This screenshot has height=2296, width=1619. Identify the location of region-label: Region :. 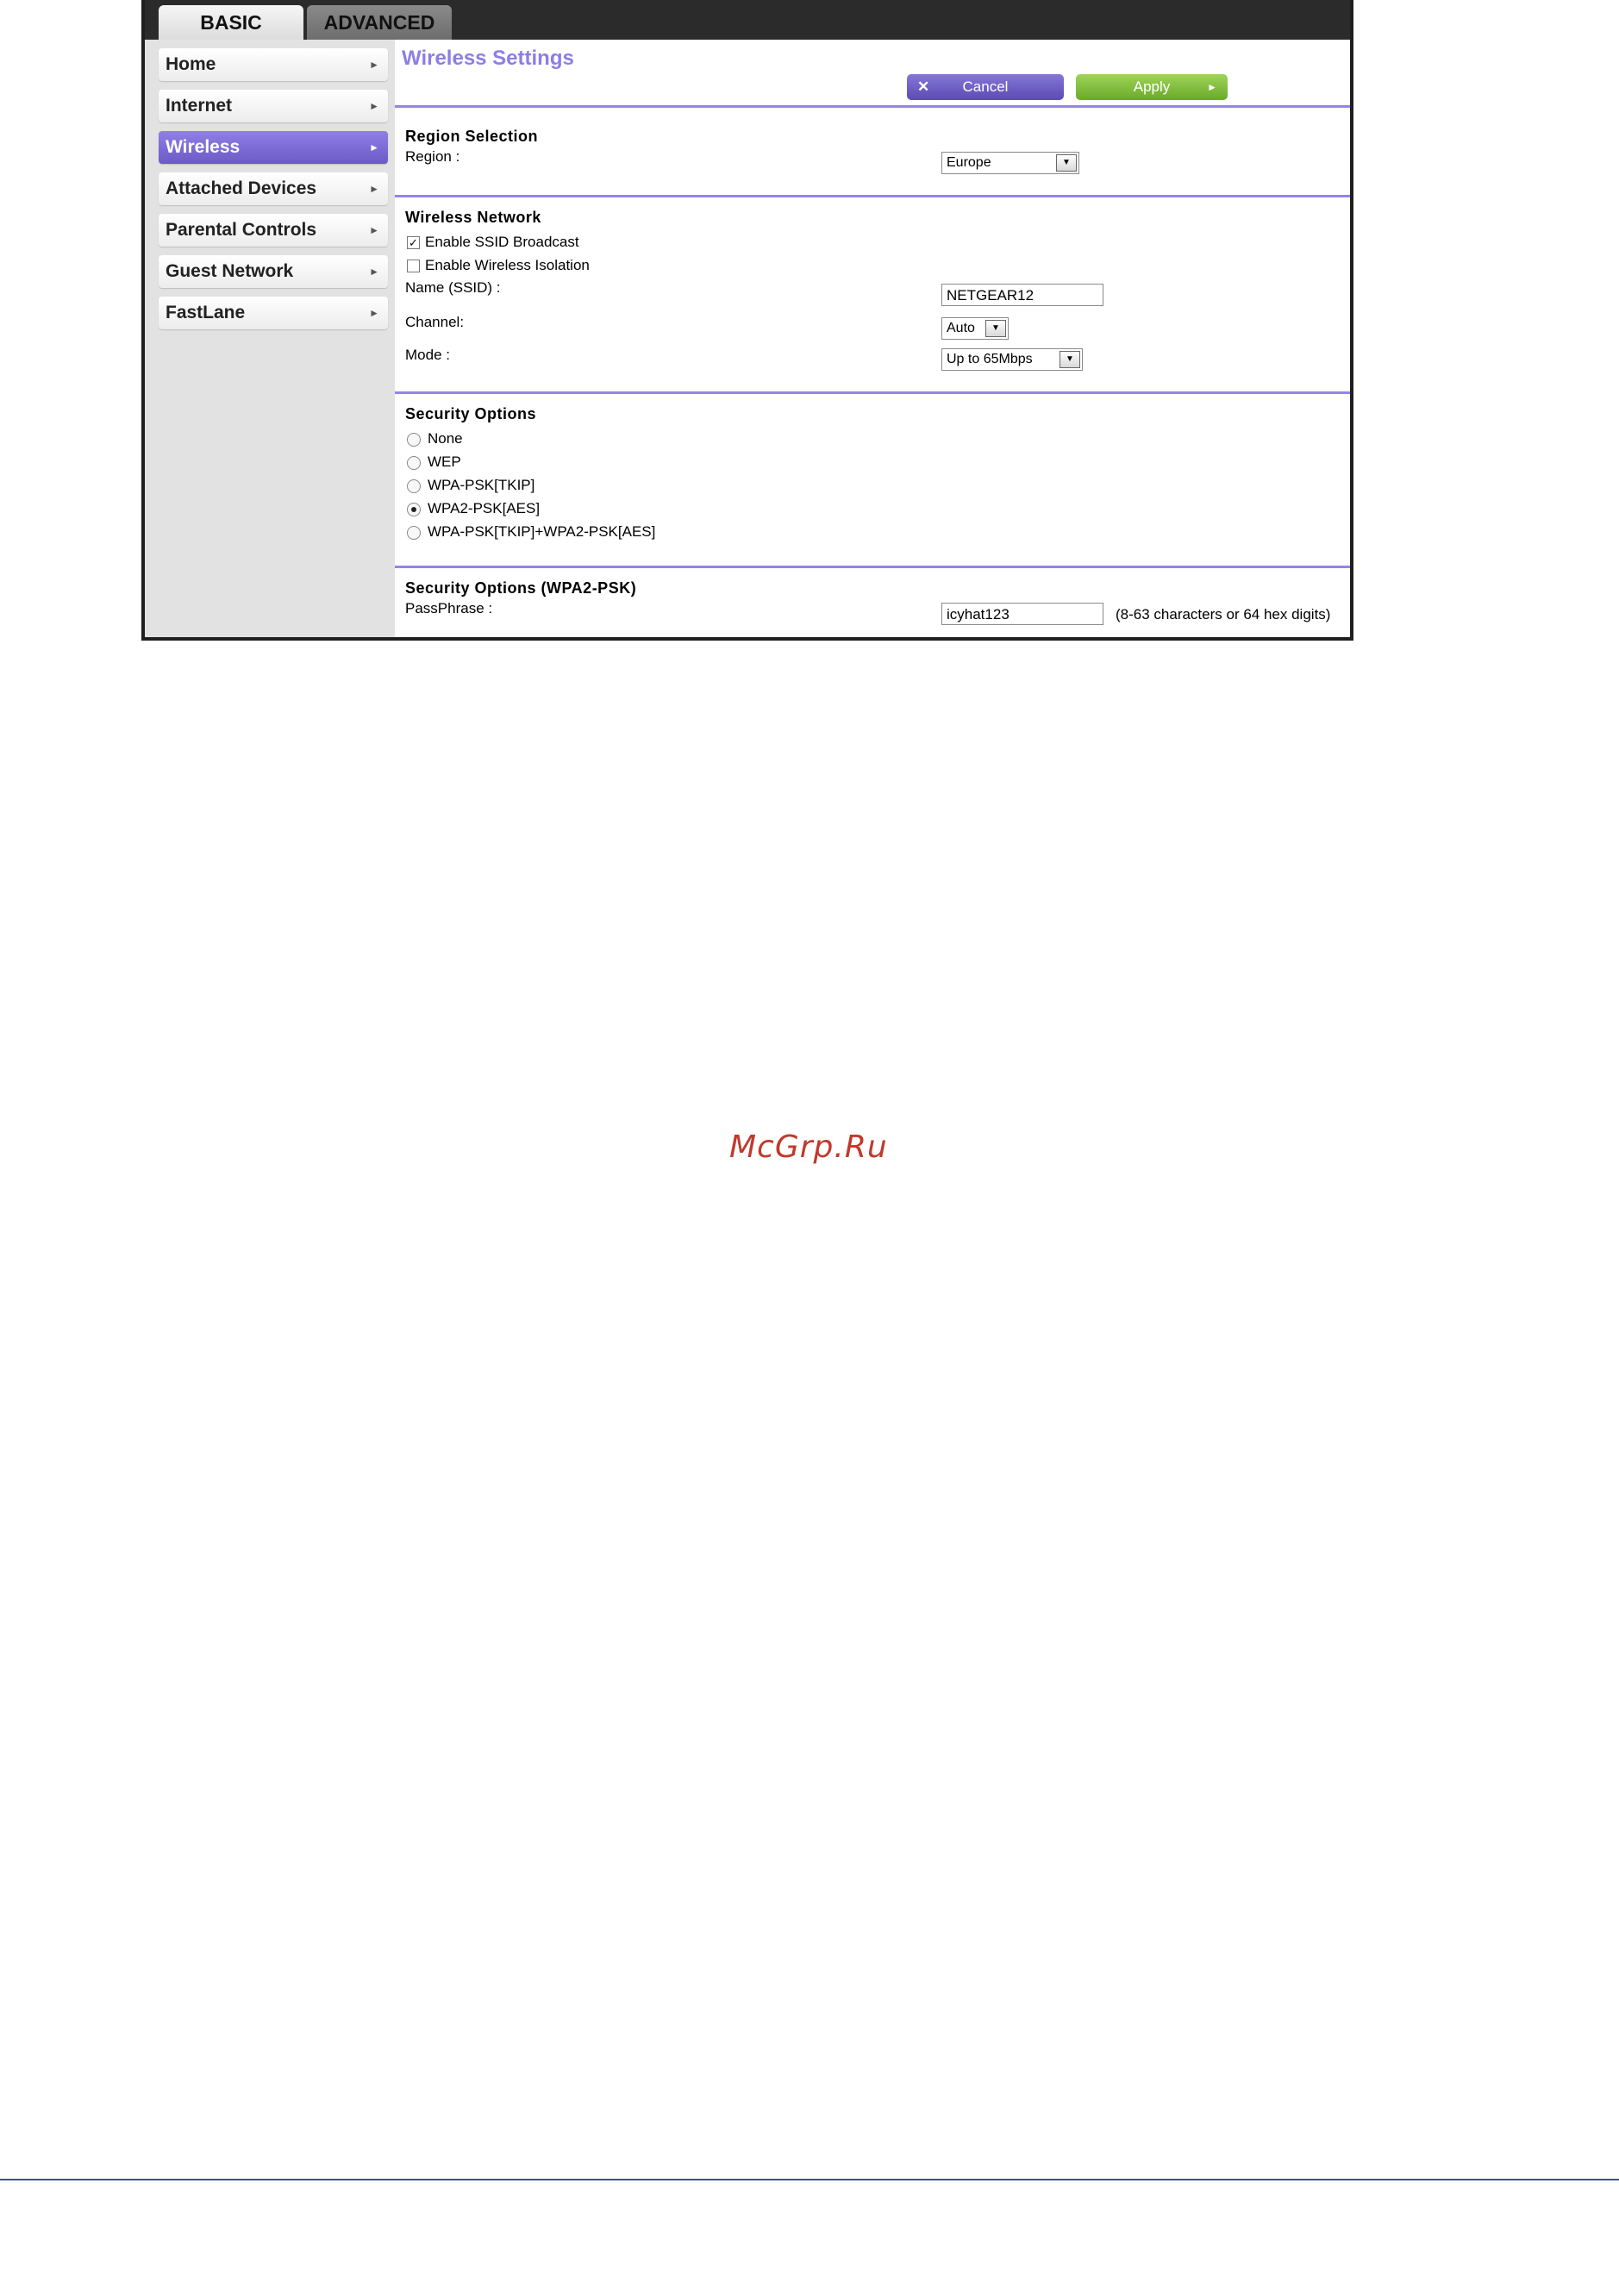
(432, 156).